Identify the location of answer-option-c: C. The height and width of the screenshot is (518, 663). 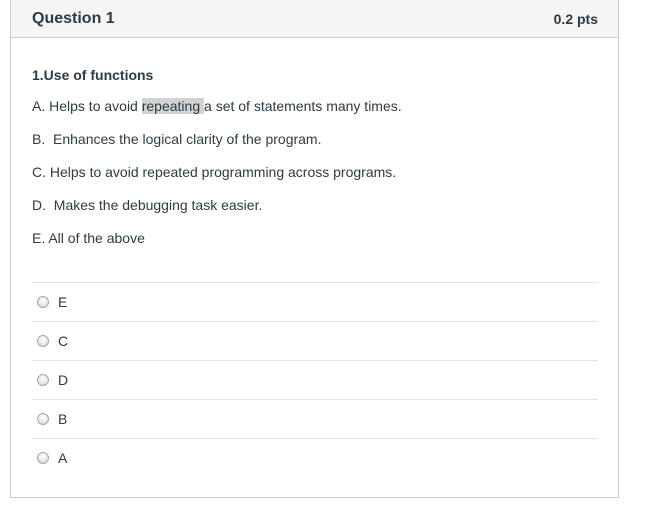
(315, 341).